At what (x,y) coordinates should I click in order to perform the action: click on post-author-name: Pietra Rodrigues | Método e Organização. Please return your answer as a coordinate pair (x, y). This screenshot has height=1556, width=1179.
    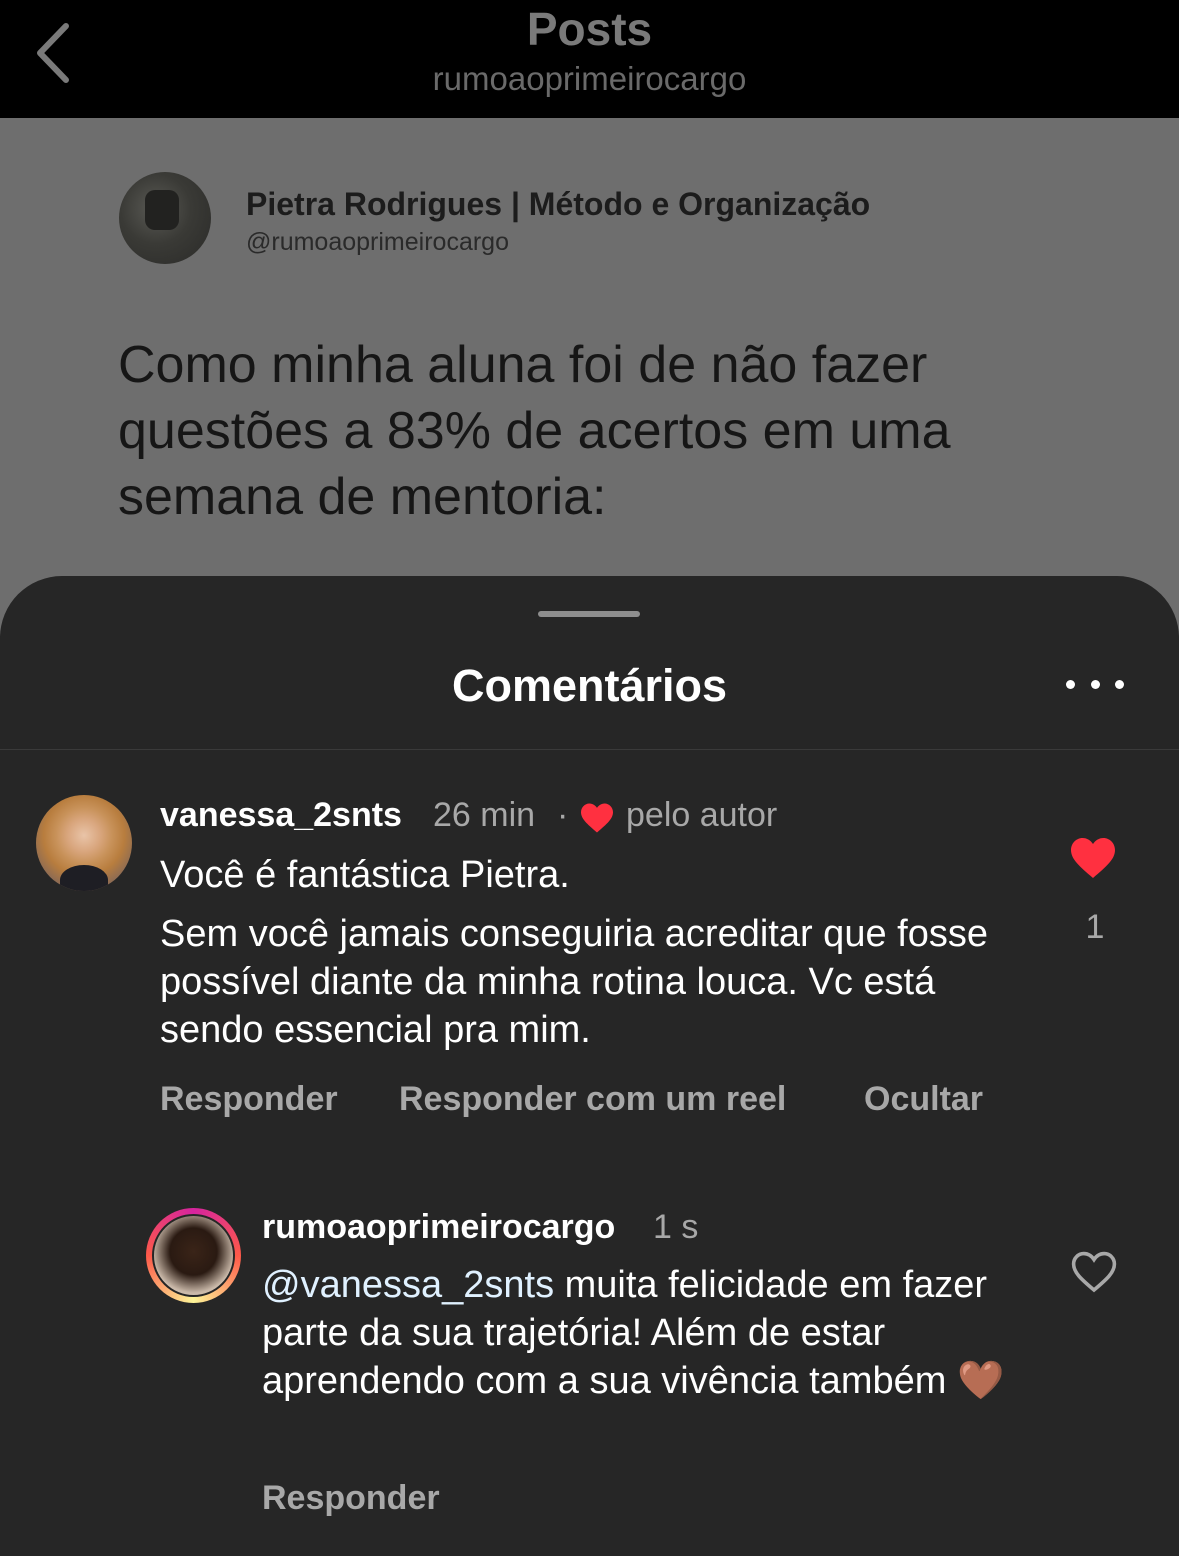
    Looking at the image, I should click on (558, 204).